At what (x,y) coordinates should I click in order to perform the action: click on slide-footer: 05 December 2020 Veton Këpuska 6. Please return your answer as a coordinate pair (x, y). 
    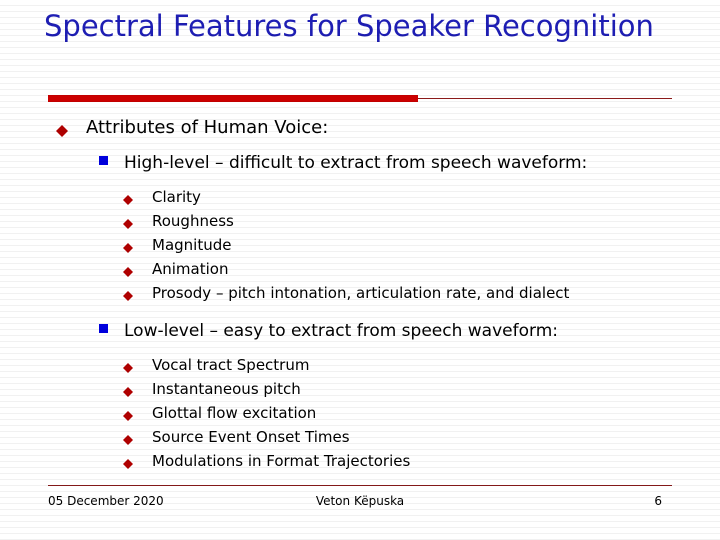
    Looking at the image, I should click on (360, 502).